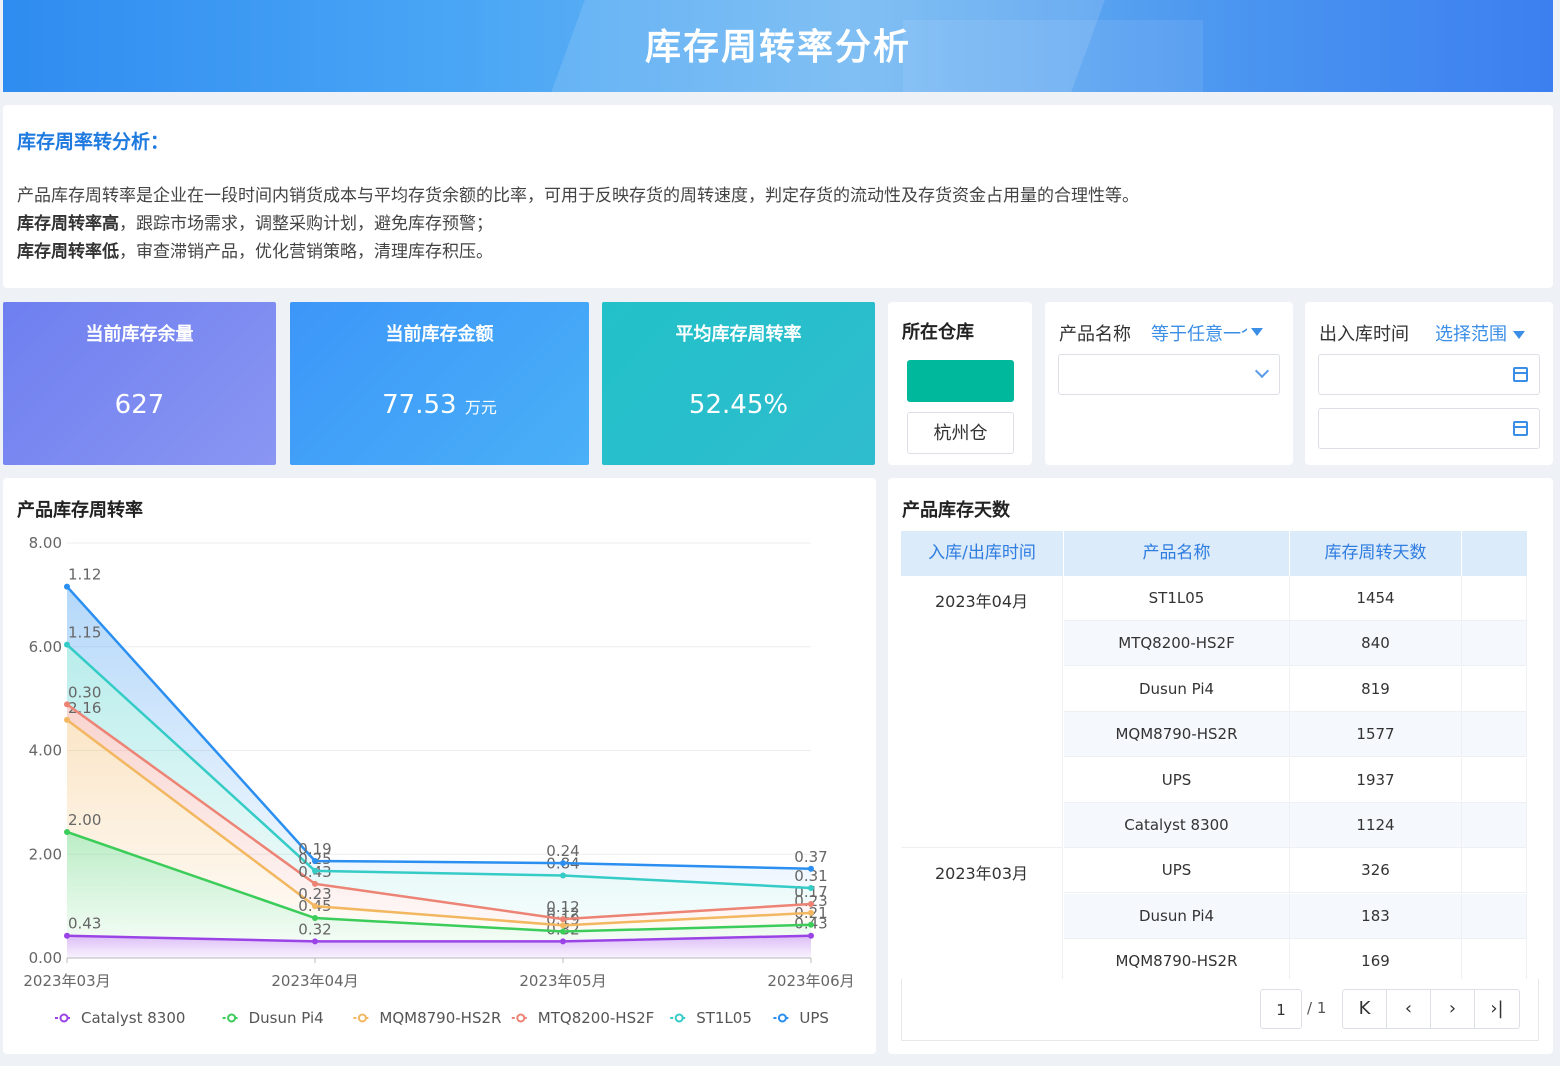  What do you see at coordinates (45, 543) in the screenshot?
I see `y-tick-label: 8.00` at bounding box center [45, 543].